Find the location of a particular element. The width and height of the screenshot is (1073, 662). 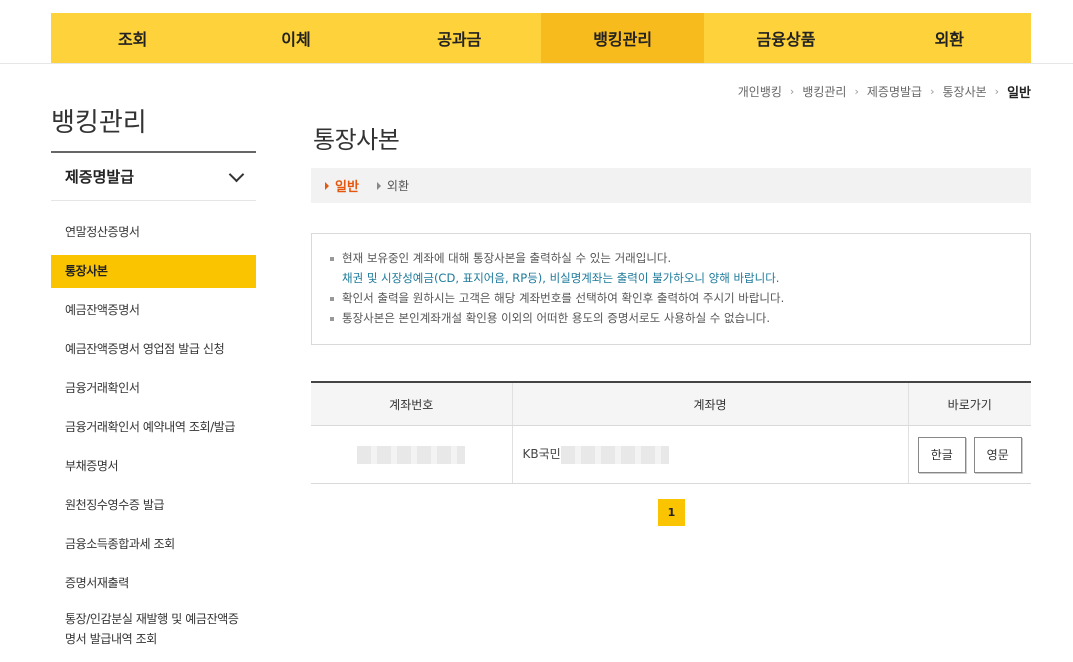

page-number-current: 1 is located at coordinates (671, 512).